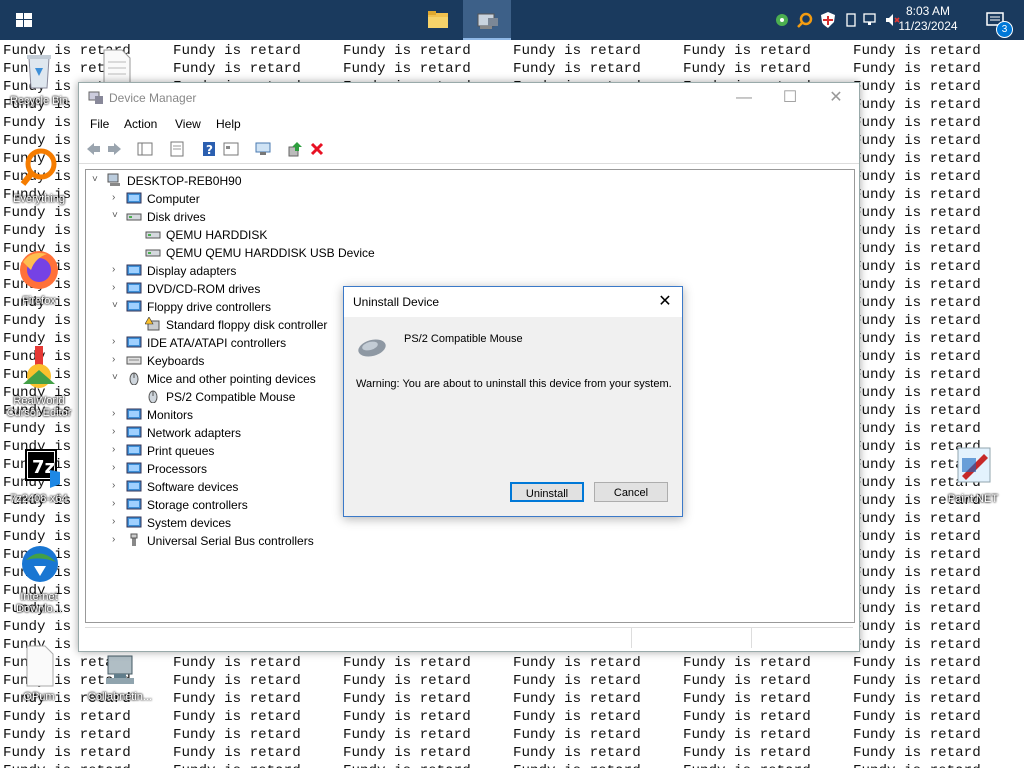  What do you see at coordinates (999, 23) in the screenshot?
I see `notification-center-button: 3` at bounding box center [999, 23].